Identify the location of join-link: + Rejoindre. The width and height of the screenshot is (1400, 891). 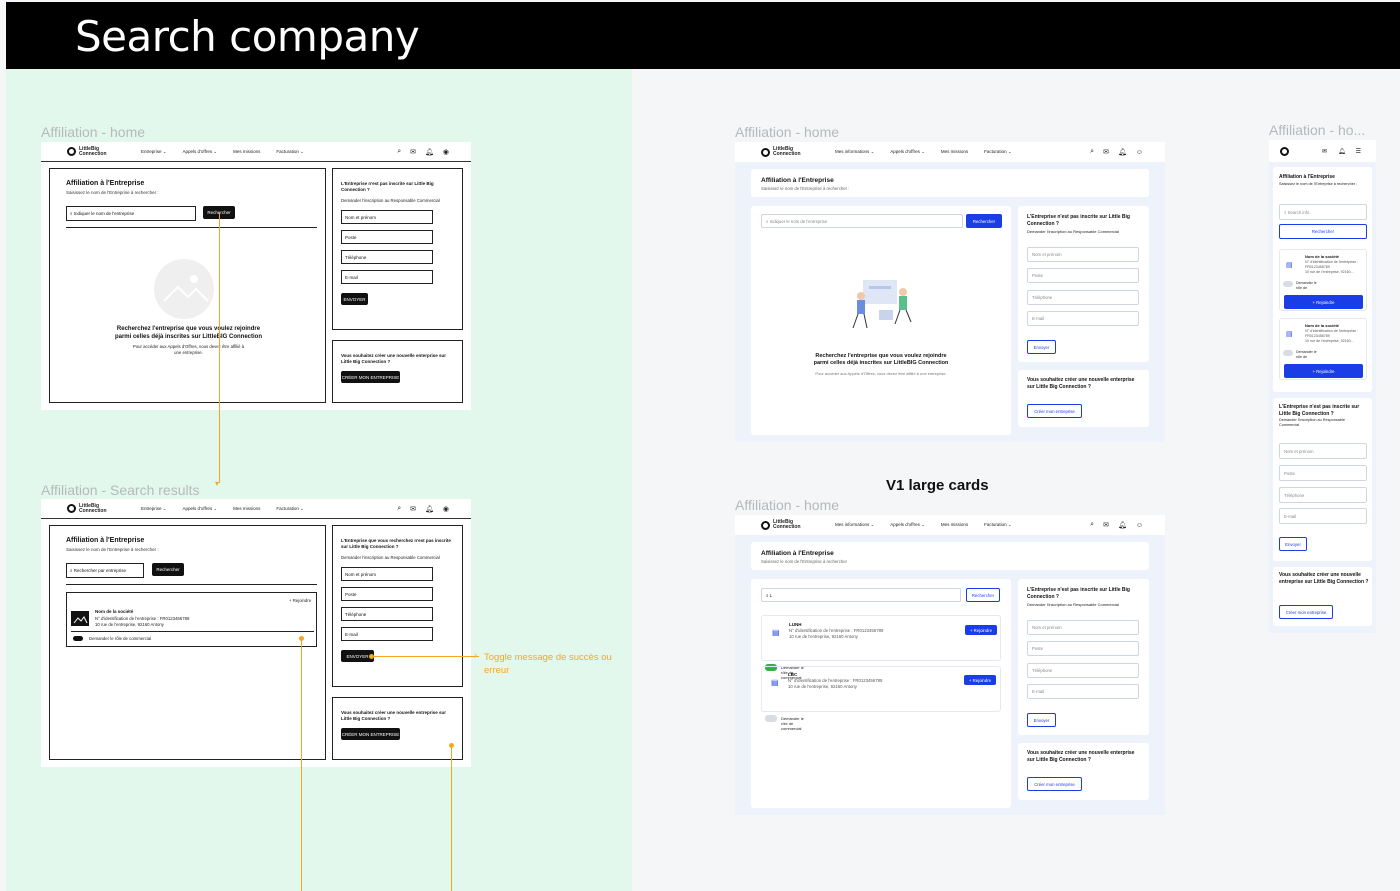
(300, 600).